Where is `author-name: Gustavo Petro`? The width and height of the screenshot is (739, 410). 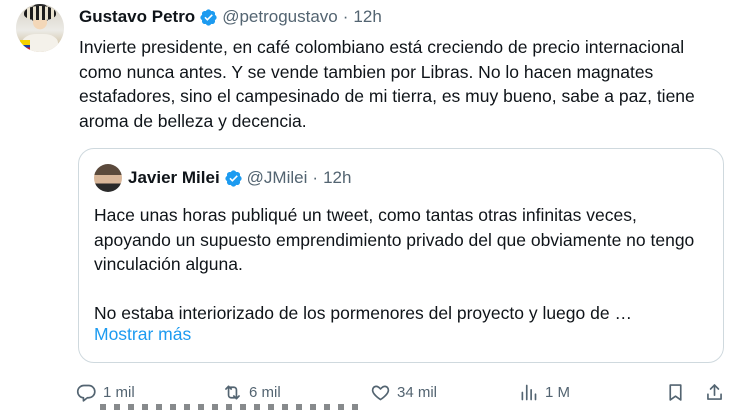 author-name: Gustavo Petro is located at coordinates (137, 17).